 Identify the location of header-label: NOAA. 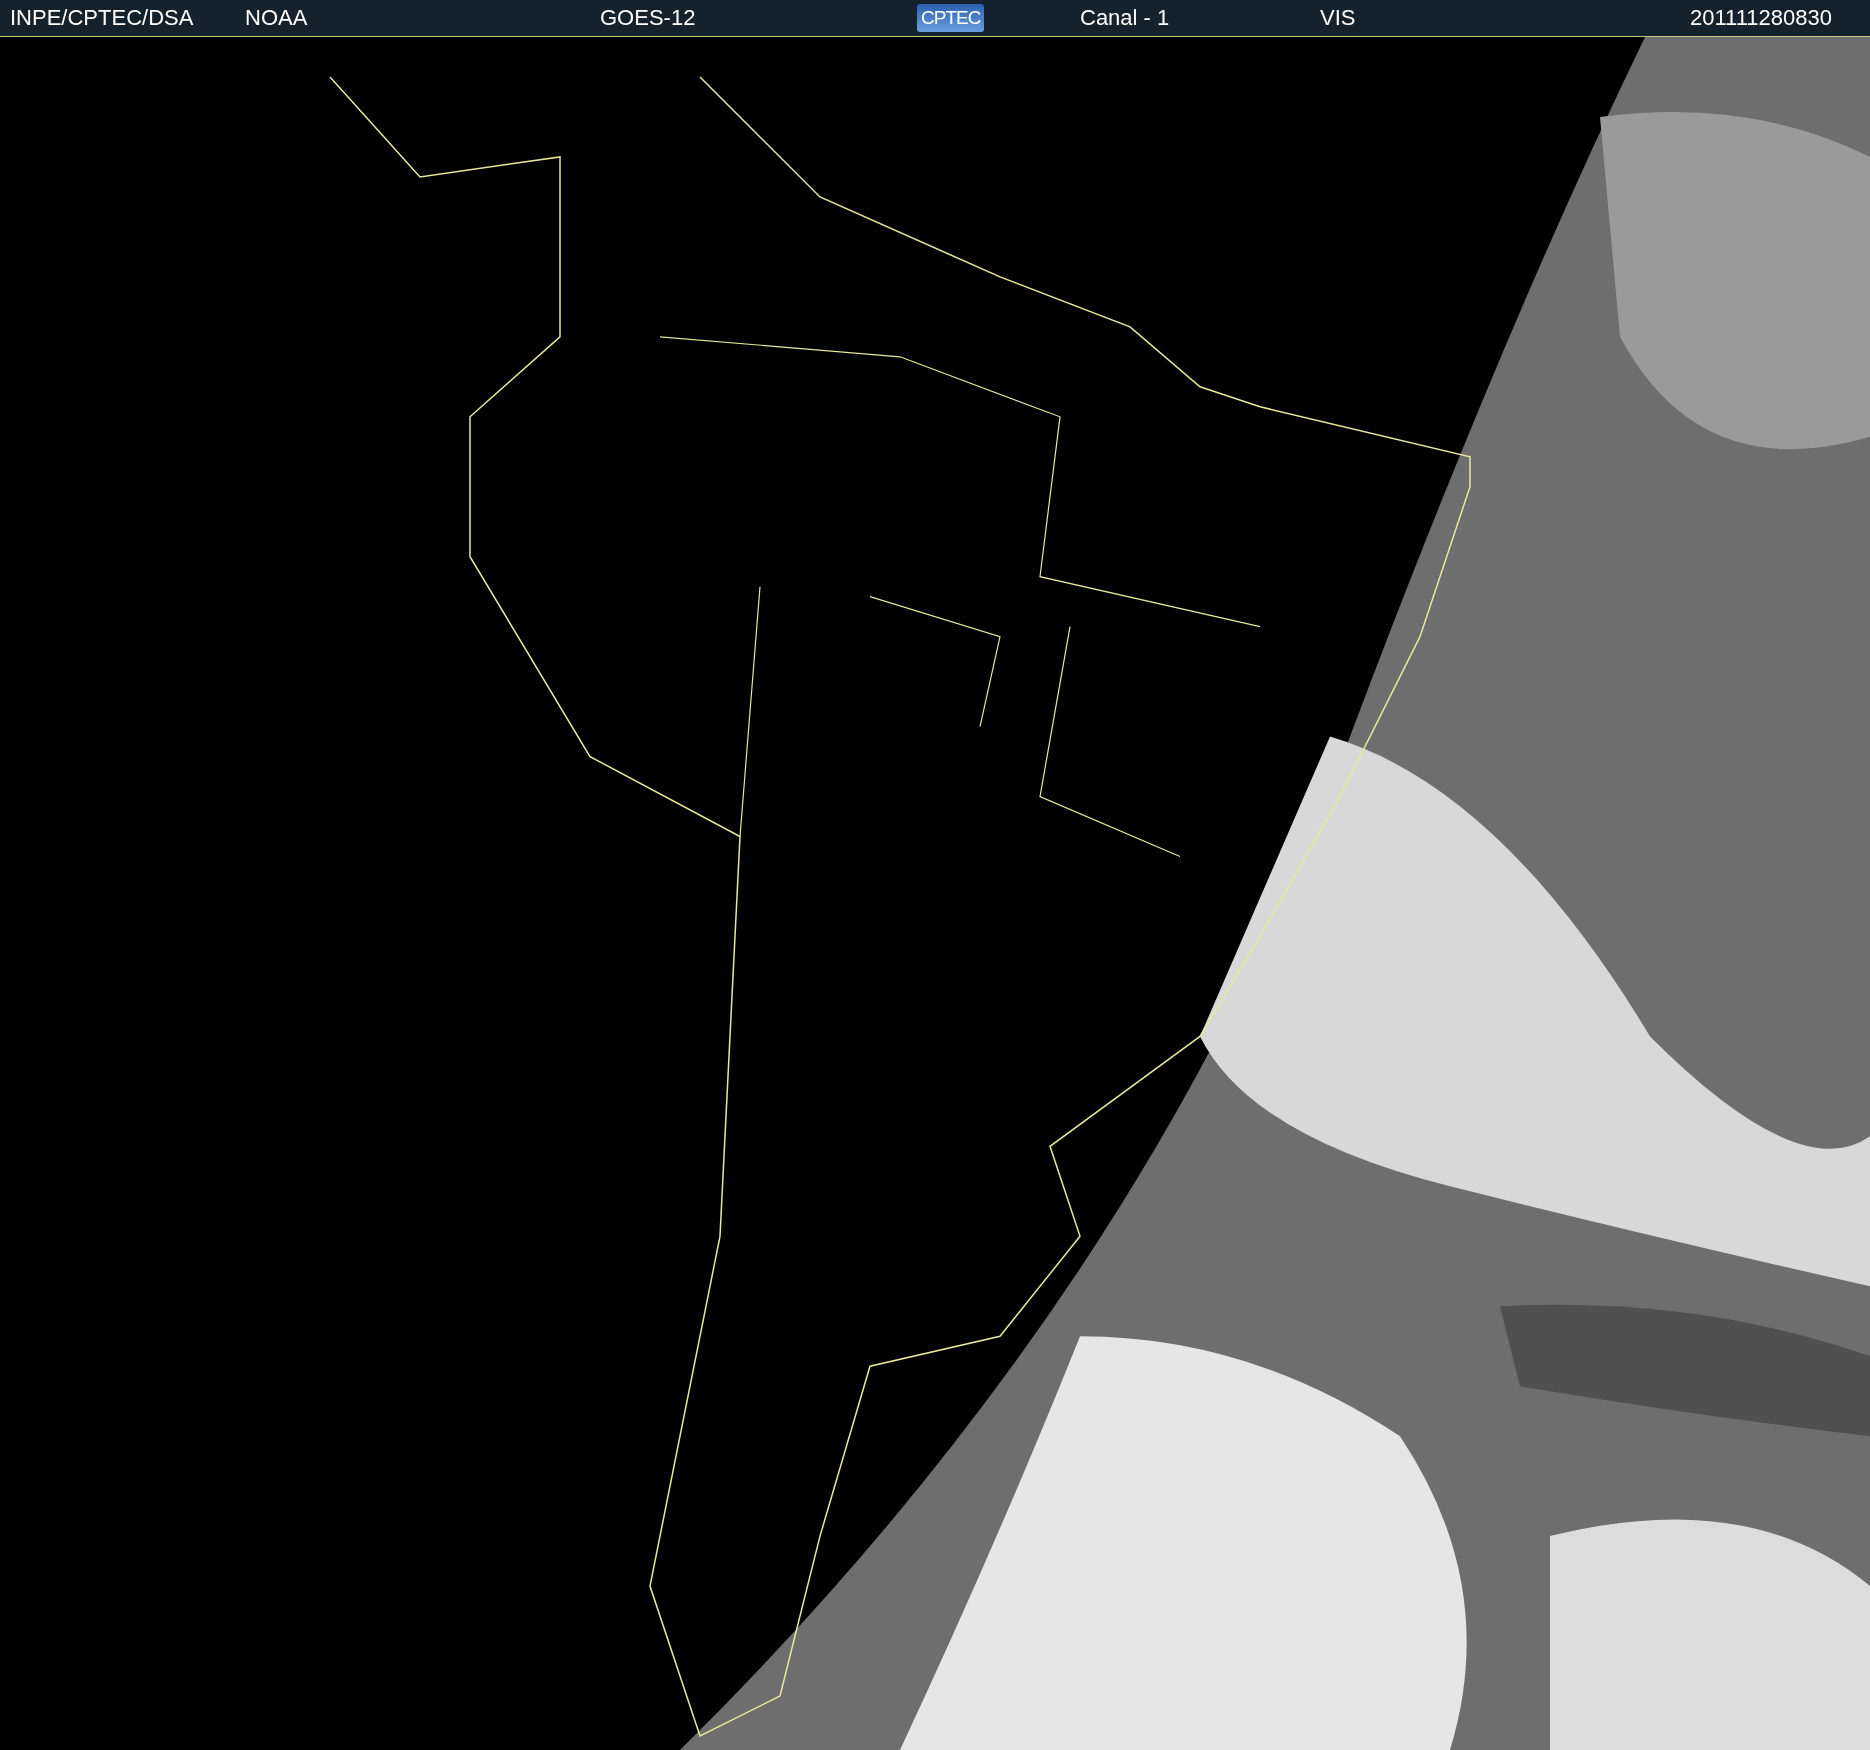
(276, 18).